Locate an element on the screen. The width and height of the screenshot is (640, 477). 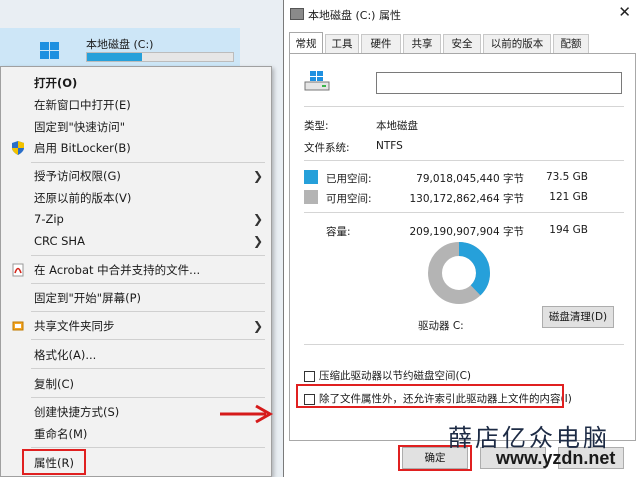
menu-item-pin-start: 固定到"开始"屏幕(P) is located at coordinates (136, 298).